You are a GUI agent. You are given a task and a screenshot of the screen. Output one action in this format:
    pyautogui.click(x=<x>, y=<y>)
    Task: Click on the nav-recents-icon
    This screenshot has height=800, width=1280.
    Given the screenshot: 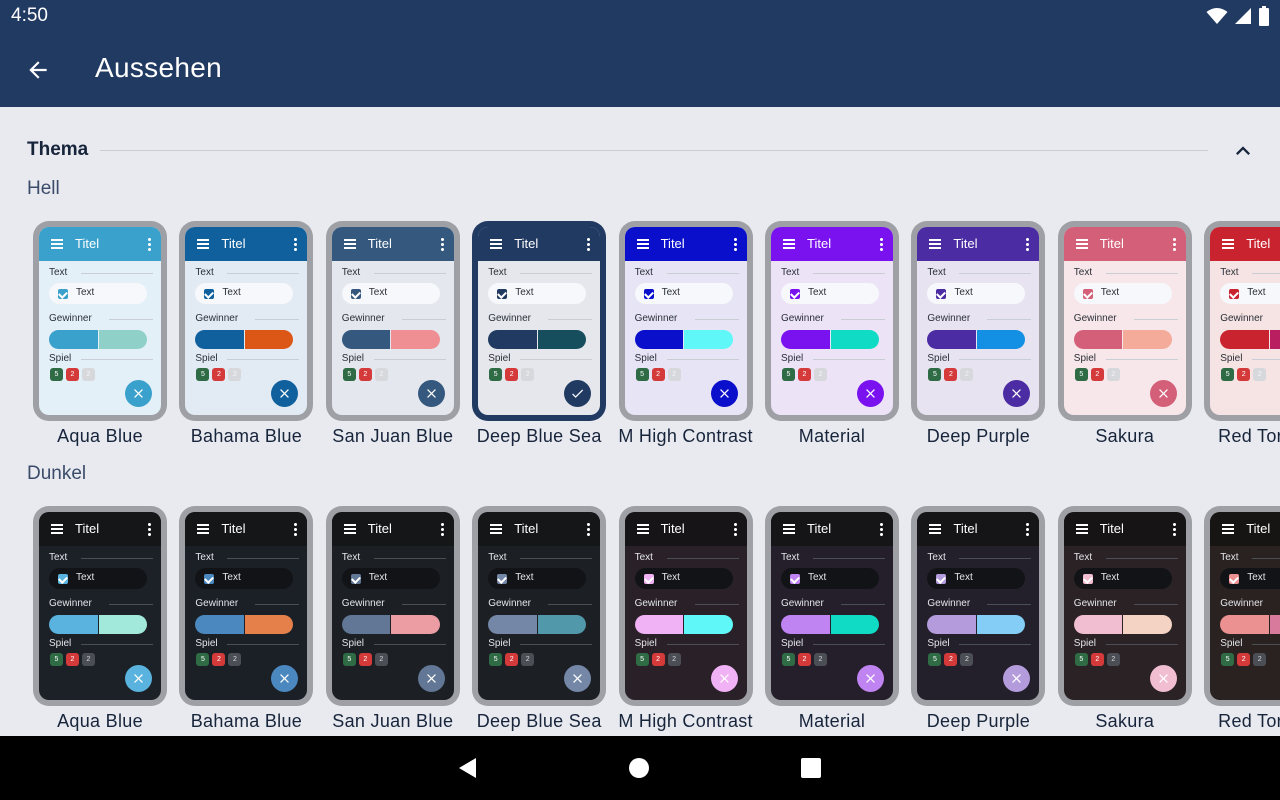 What is the action you would take?
    pyautogui.click(x=811, y=768)
    